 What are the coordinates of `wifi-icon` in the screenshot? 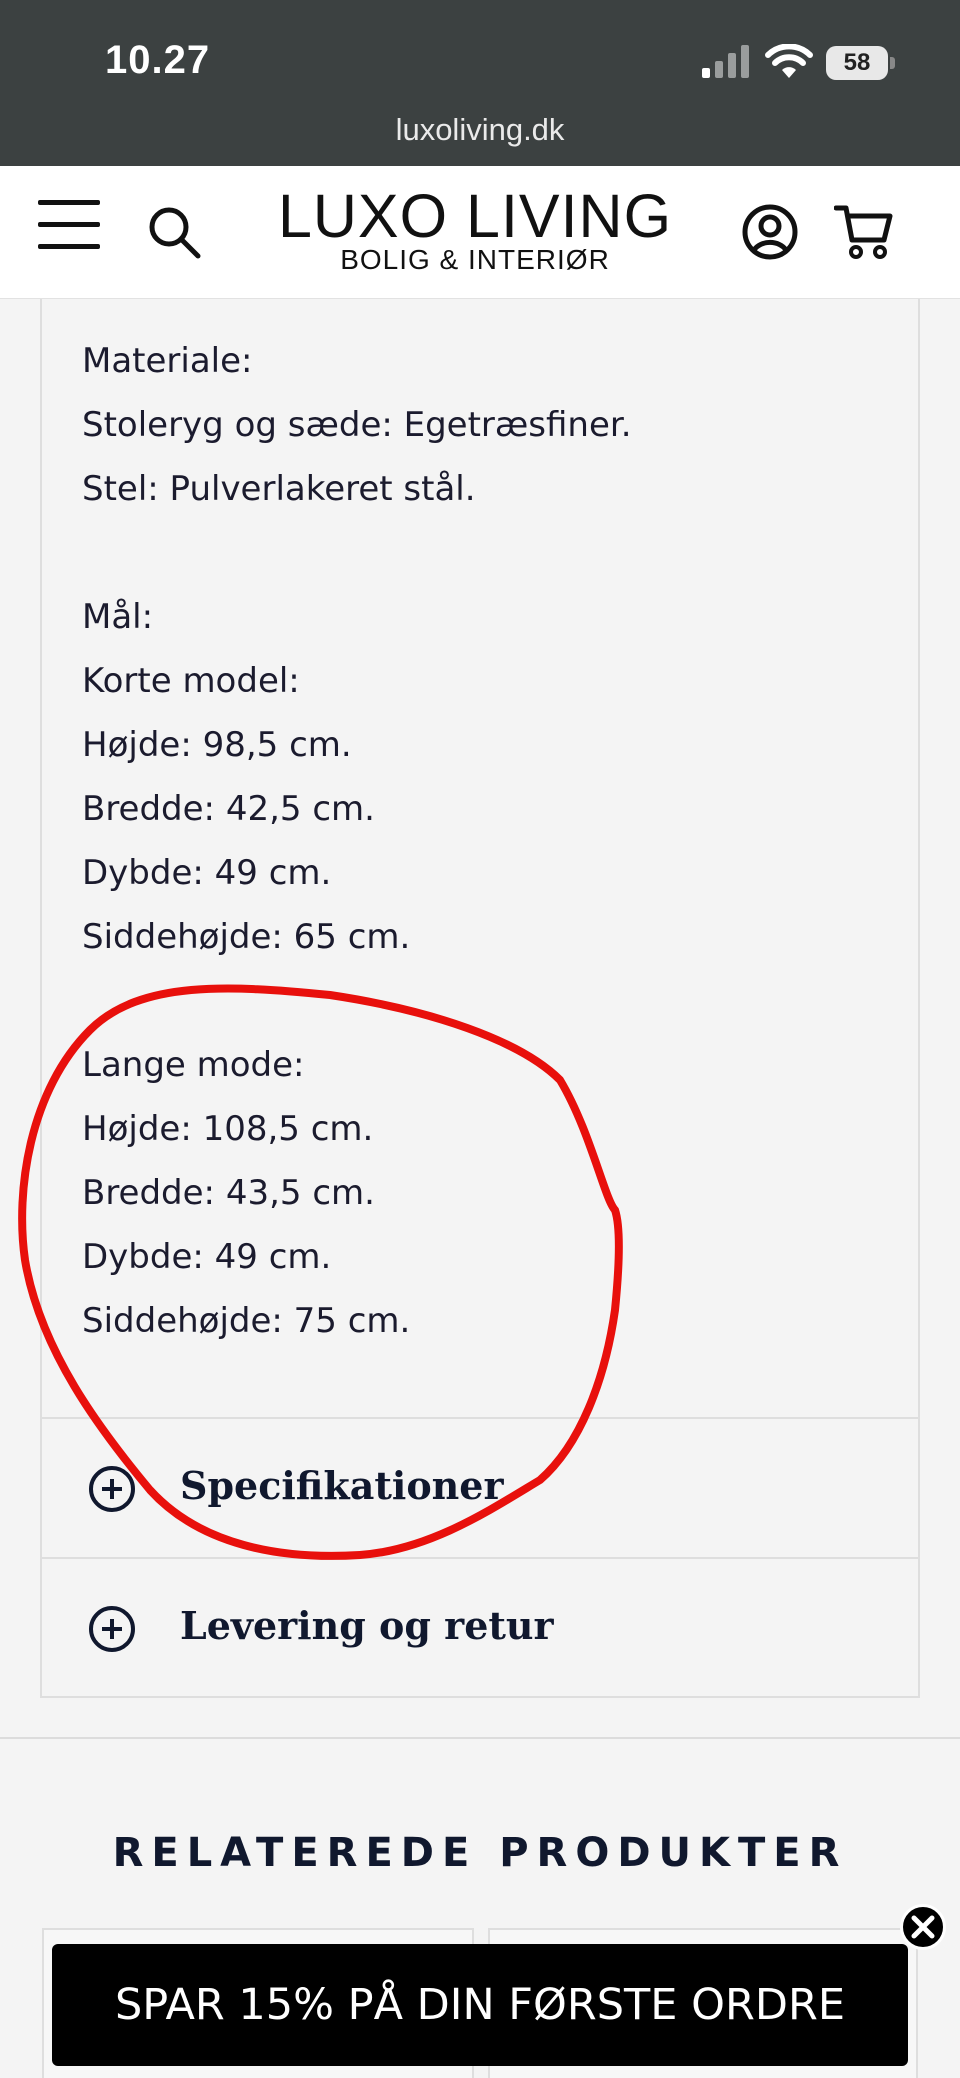 It's located at (789, 61).